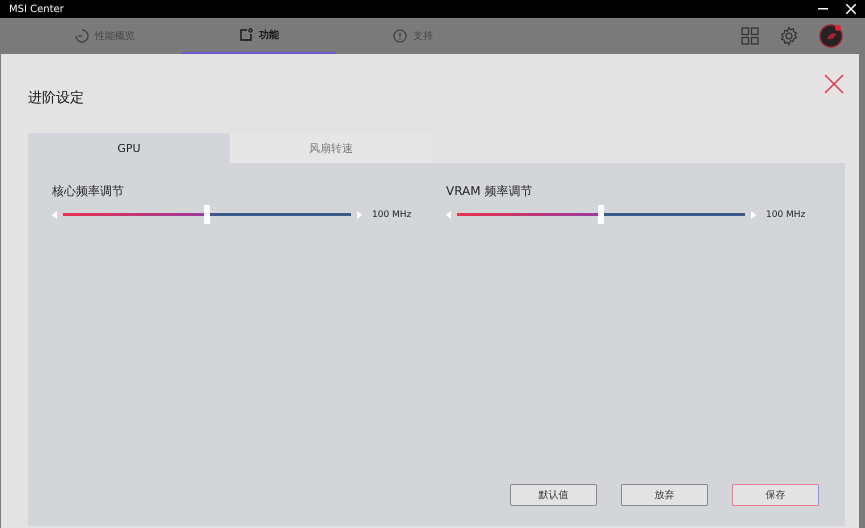  What do you see at coordinates (664, 495) in the screenshot?
I see `dialog-button: 放弃` at bounding box center [664, 495].